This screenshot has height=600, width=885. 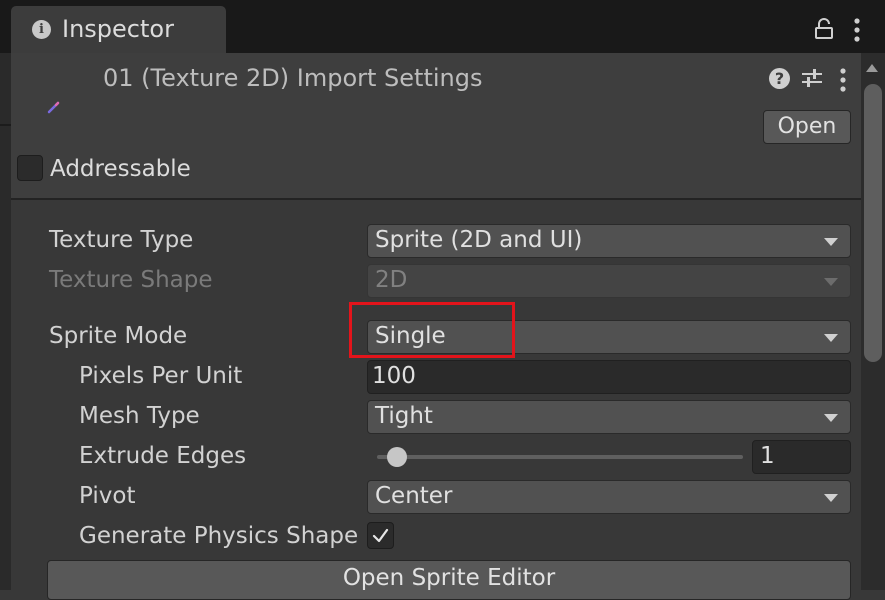 I want to click on extrude-edges-slider, so click(x=560, y=457).